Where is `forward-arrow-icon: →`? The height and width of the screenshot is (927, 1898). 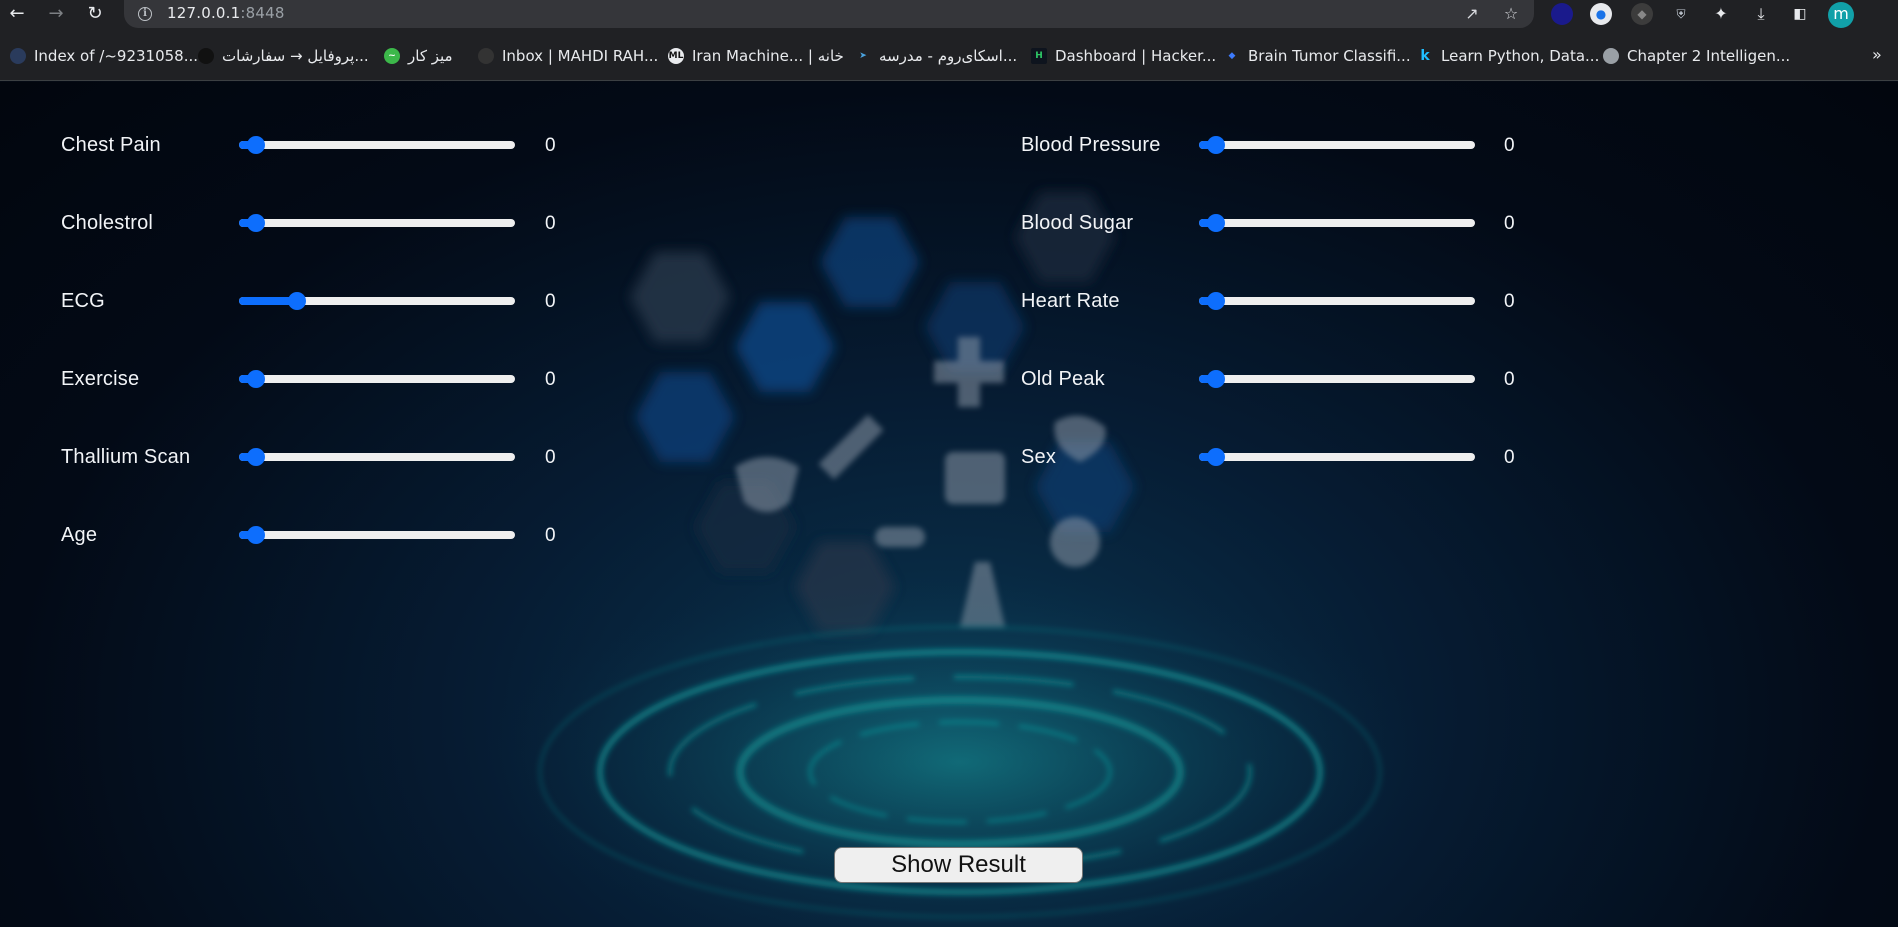 forward-arrow-icon: → is located at coordinates (56, 14).